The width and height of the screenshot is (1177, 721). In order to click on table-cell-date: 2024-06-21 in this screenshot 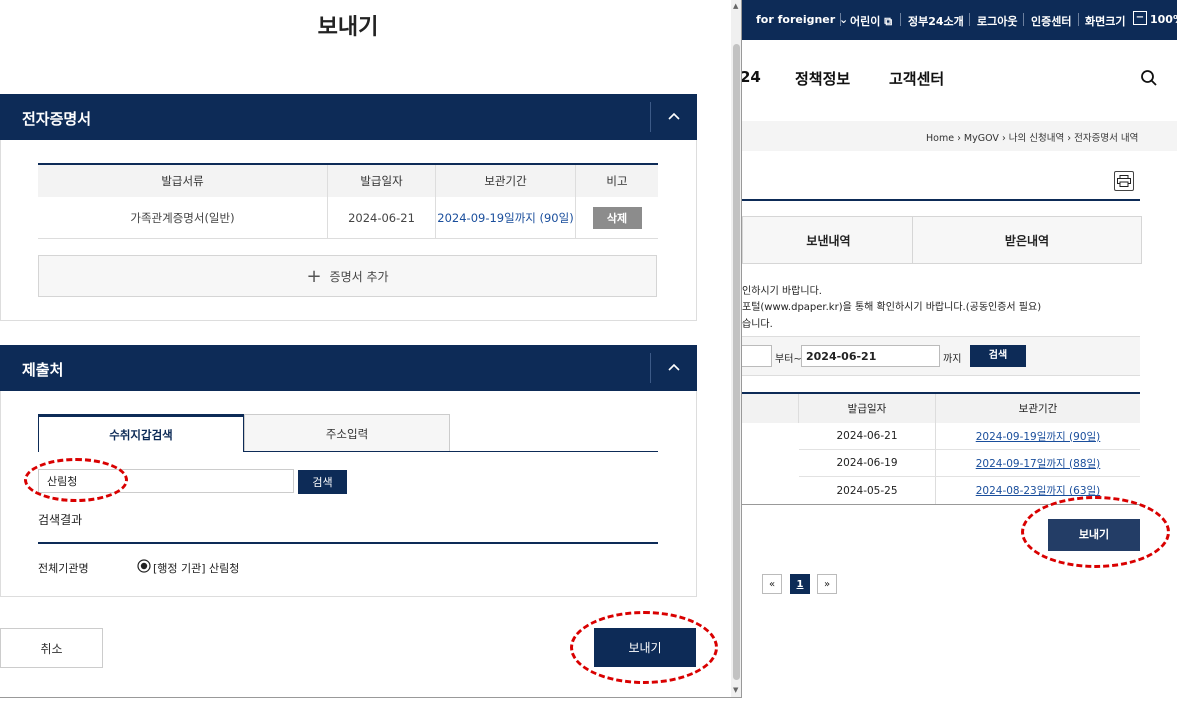, I will do `click(867, 436)`.